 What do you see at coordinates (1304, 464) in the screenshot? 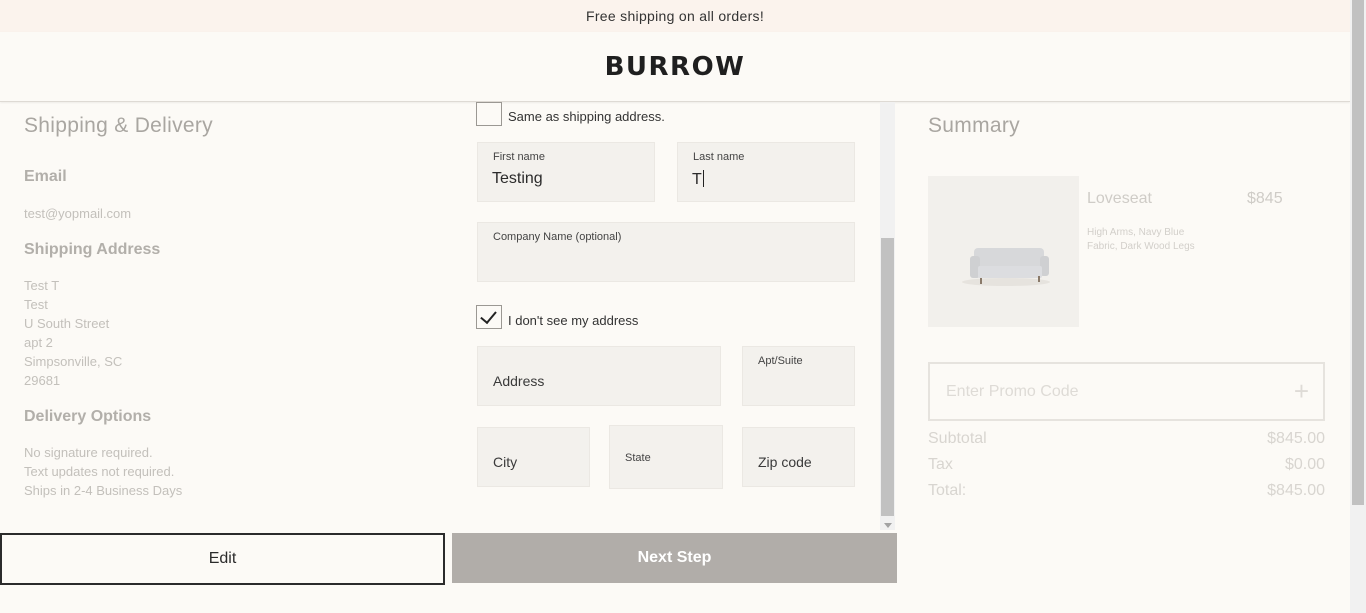
I see `tax-value: $0.00` at bounding box center [1304, 464].